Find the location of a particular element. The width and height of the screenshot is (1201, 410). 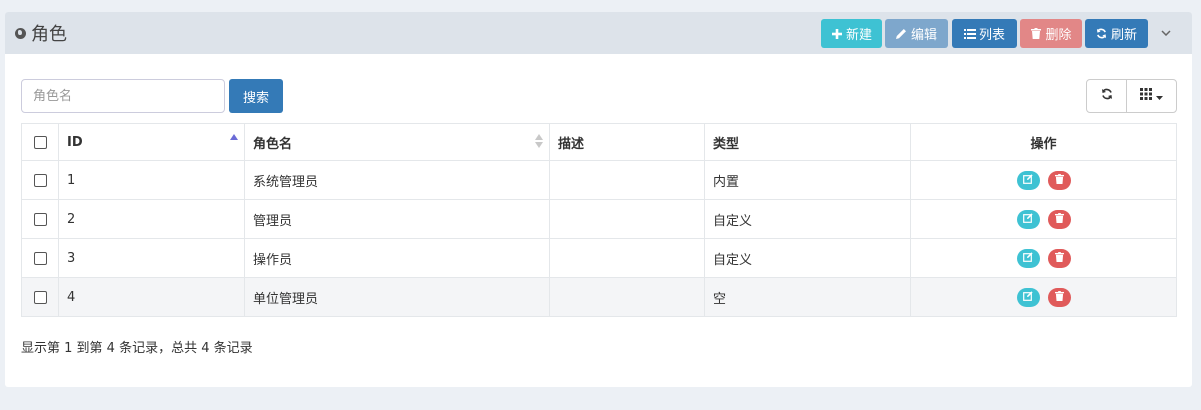

delete-button: 删除 is located at coordinates (1051, 33).